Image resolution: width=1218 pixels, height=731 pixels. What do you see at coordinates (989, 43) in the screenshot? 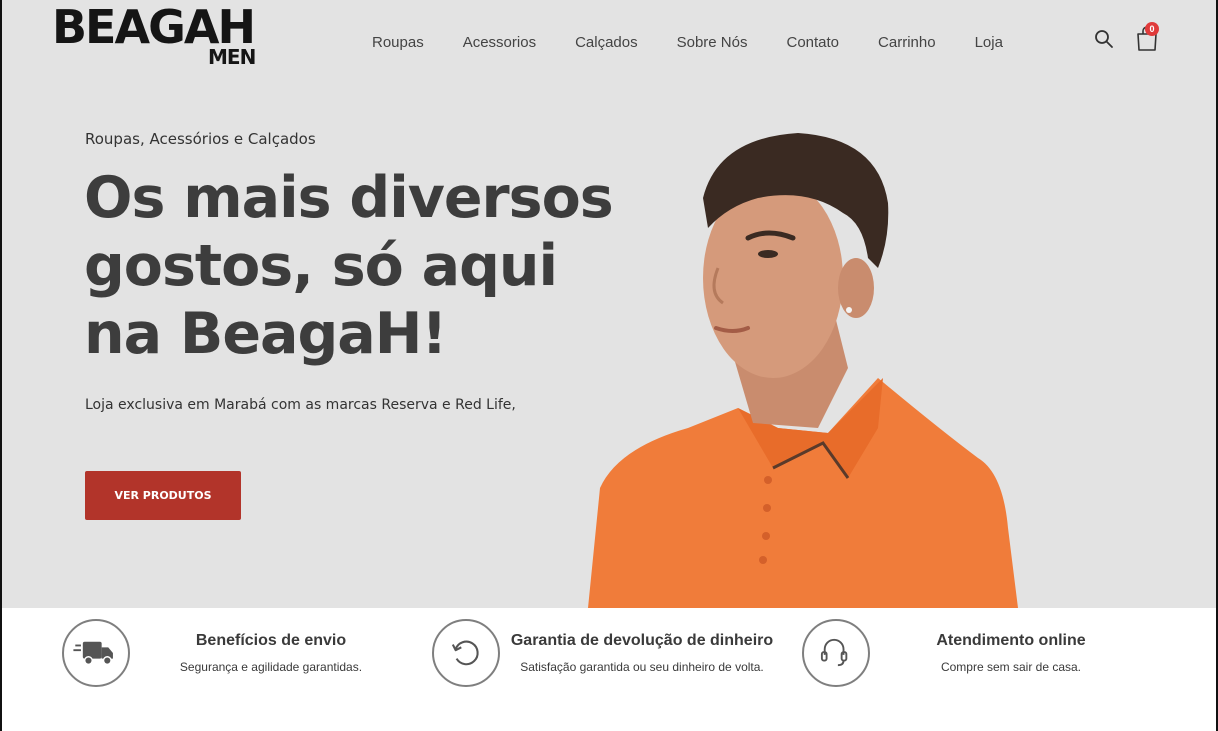
I see `nav-item-loja: Loja` at bounding box center [989, 43].